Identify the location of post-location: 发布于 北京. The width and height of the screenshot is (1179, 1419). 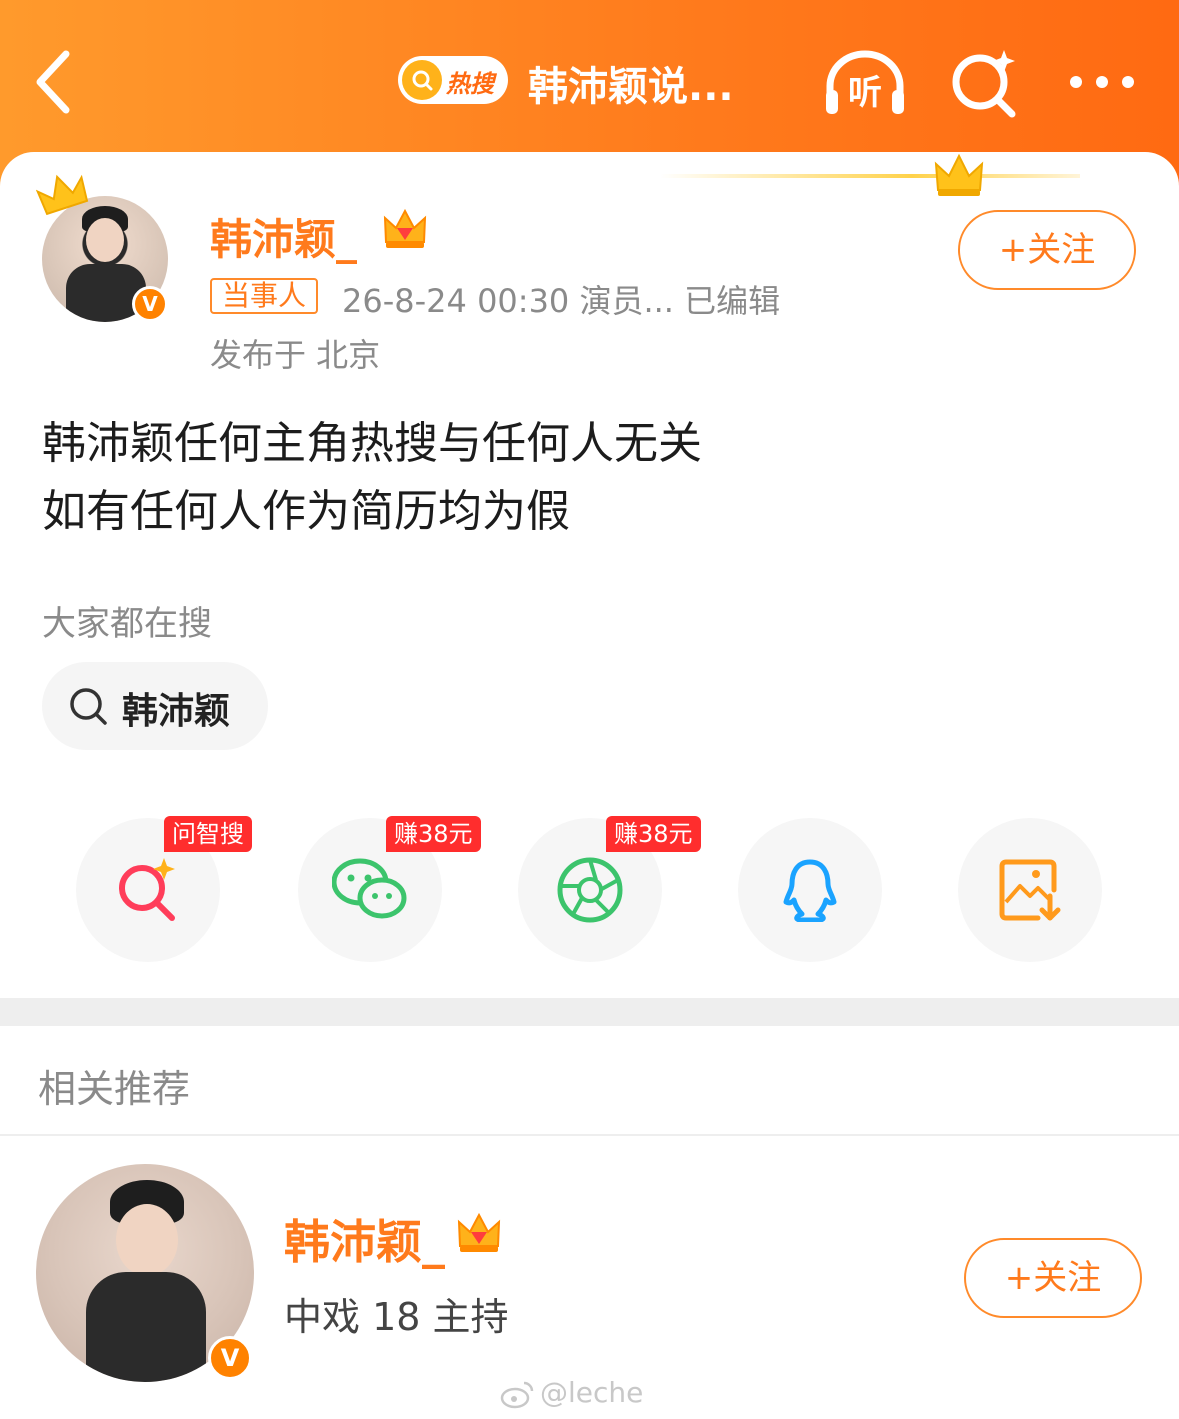
(295, 355).